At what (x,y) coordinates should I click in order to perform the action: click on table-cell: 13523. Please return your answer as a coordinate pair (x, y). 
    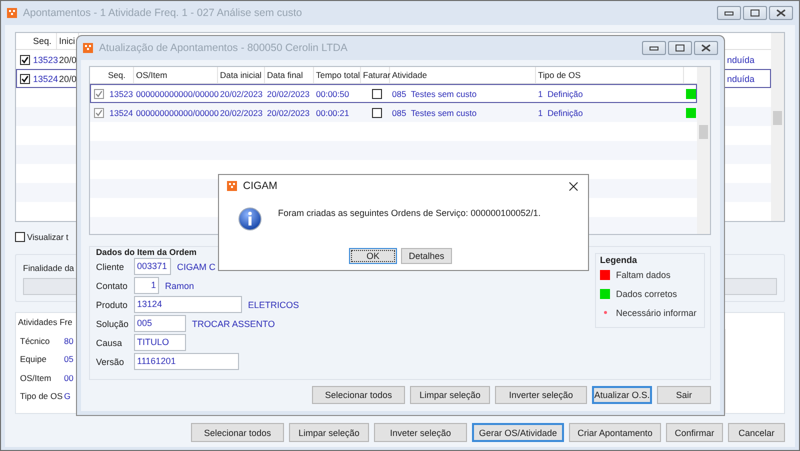
    Looking at the image, I should click on (45, 59).